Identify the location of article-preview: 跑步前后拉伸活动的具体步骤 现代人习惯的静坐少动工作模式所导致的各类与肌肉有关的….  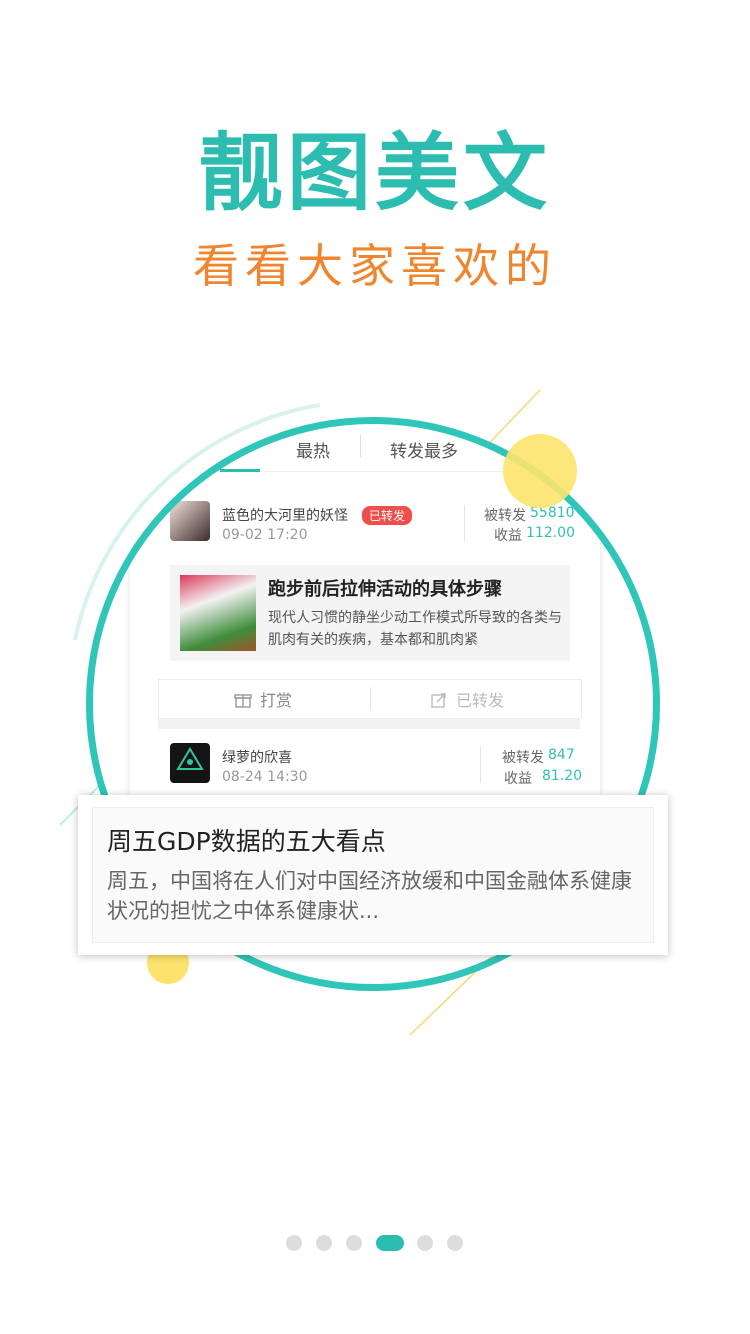
(370, 613).